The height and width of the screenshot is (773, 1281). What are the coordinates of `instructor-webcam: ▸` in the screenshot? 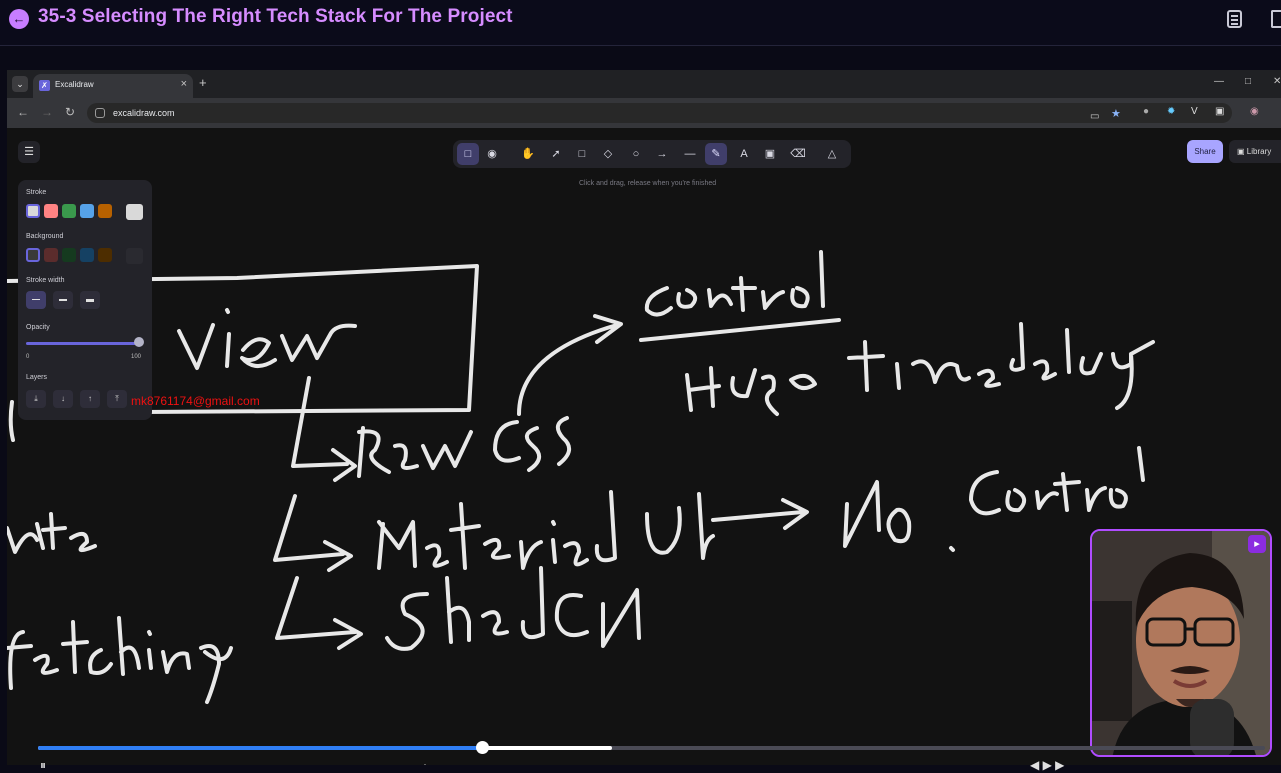 It's located at (1181, 643).